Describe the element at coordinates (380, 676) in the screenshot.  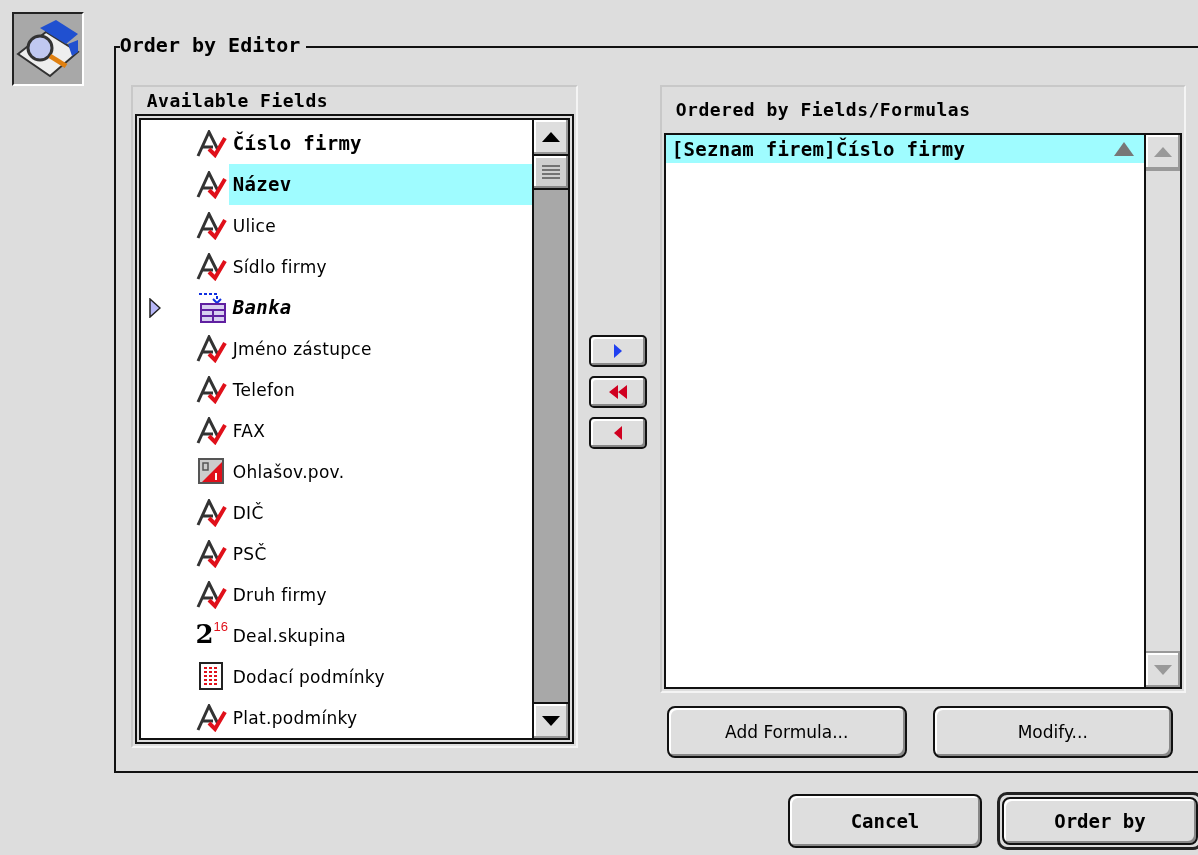
I see `field-item: Dodací podmínky` at that location.